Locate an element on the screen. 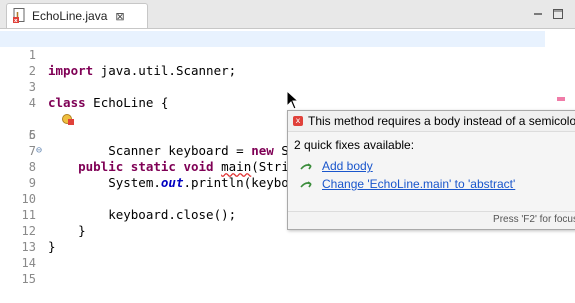  code-line-2: 2 is located at coordinates (287, 62).